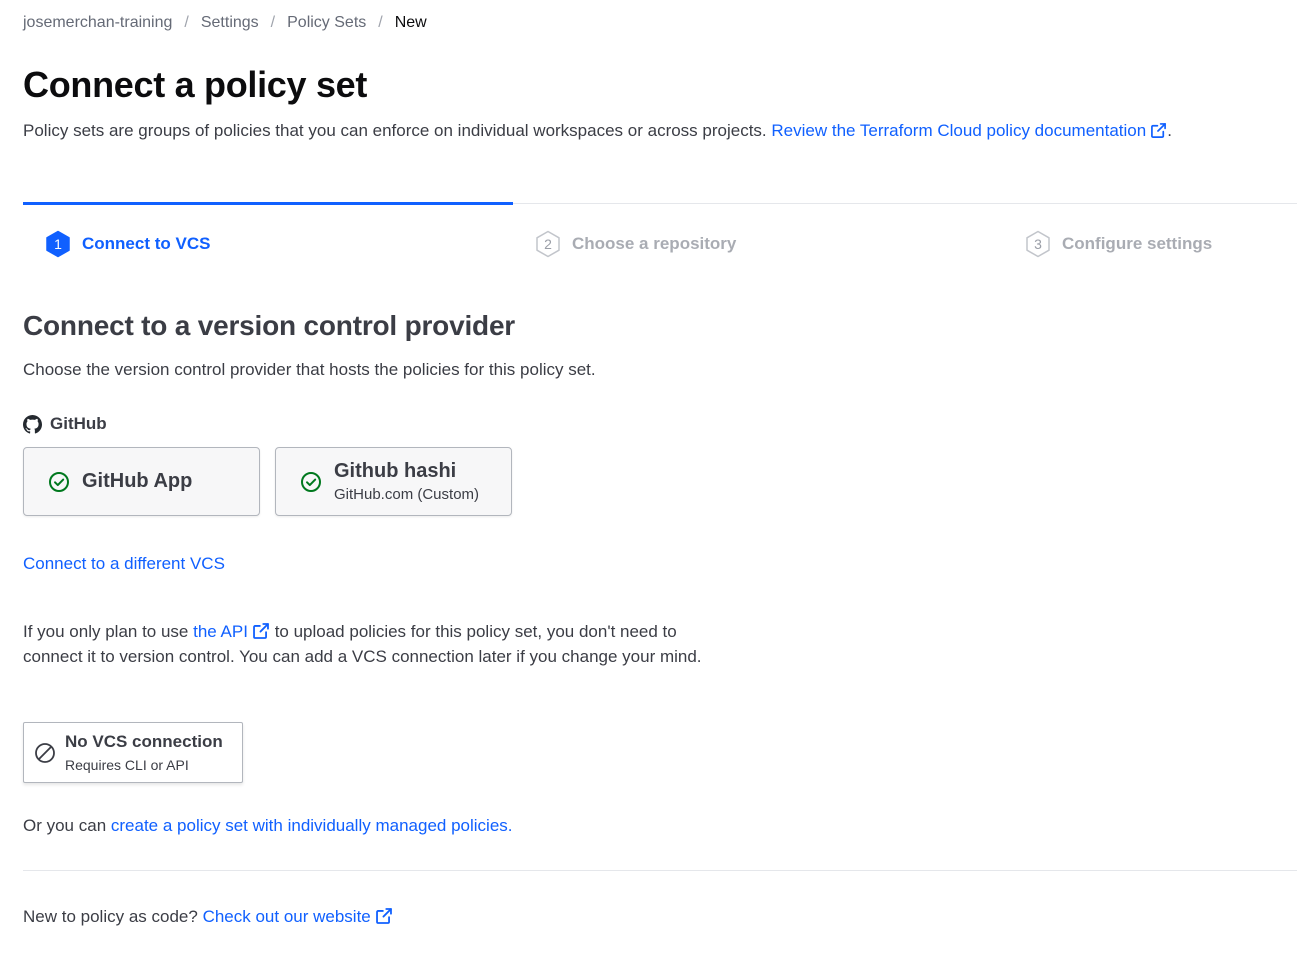 The height and width of the screenshot is (976, 1297). What do you see at coordinates (78, 423) in the screenshot?
I see `provider-group-name: GitHub` at bounding box center [78, 423].